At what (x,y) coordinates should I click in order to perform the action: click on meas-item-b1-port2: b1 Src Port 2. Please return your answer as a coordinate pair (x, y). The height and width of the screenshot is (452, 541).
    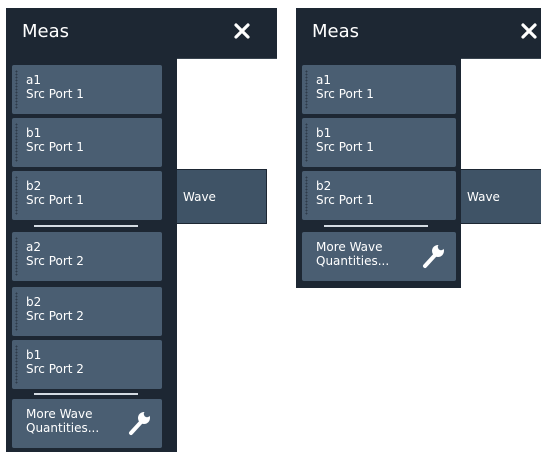
    Looking at the image, I should click on (87, 364).